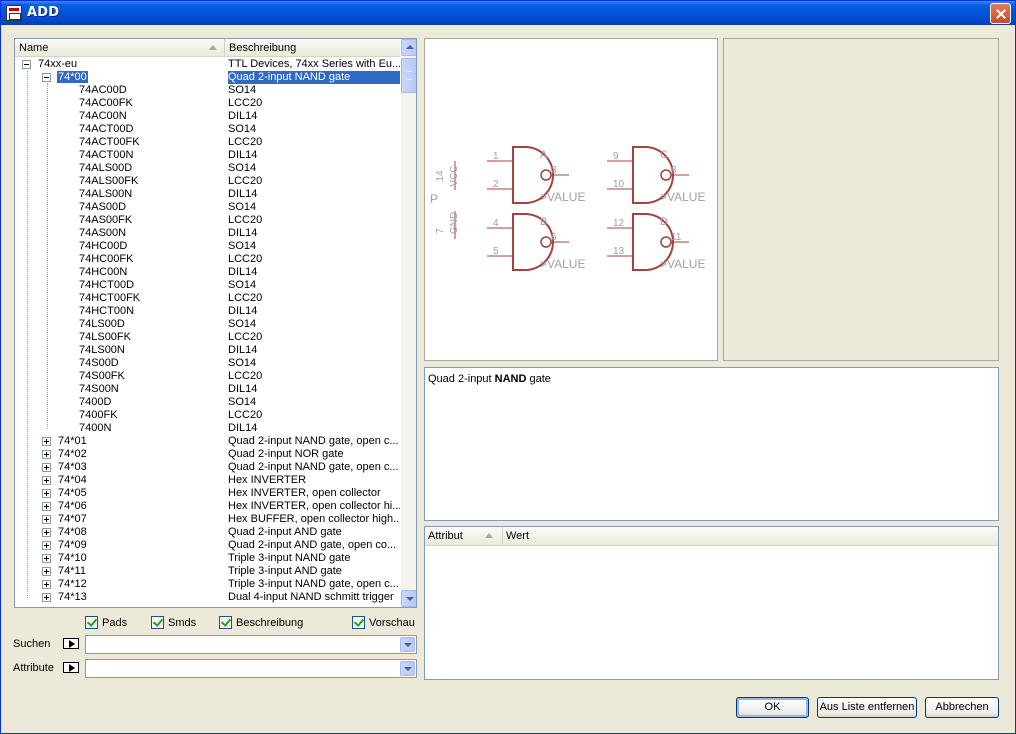  What do you see at coordinates (207, 272) in the screenshot?
I see `device-variant-row: 74HC00N DIL14` at bounding box center [207, 272].